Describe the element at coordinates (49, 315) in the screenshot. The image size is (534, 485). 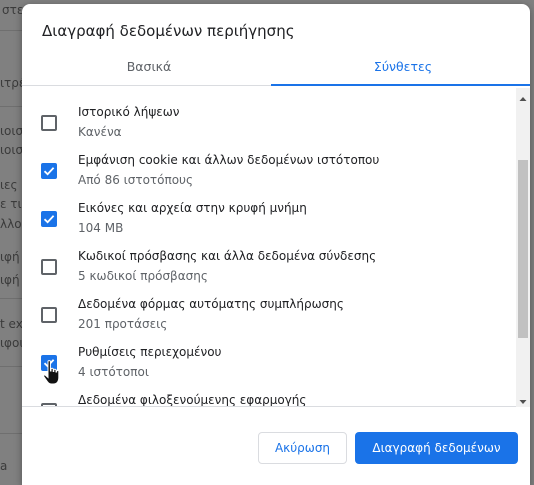
I see `checkbox-autofill` at that location.